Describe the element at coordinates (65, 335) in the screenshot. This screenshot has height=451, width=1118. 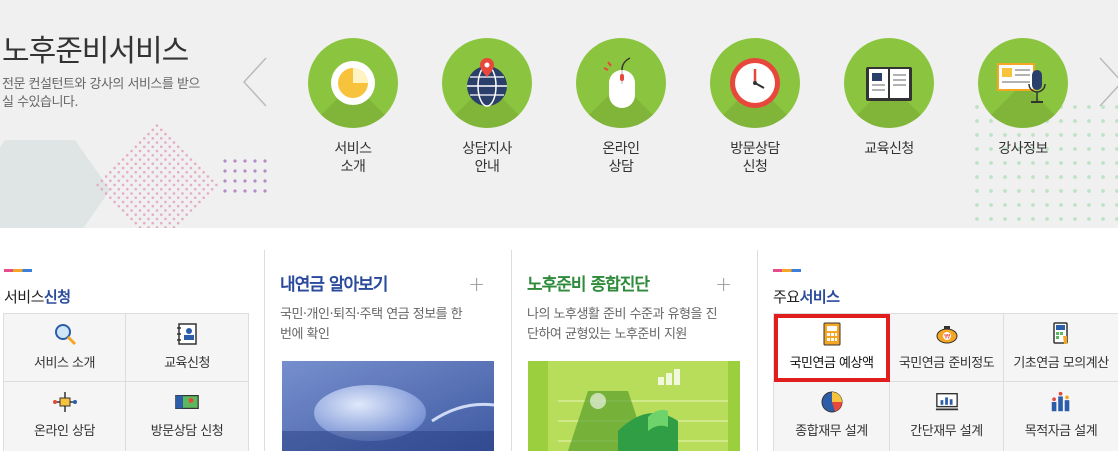
I see `magnifier-icon` at that location.